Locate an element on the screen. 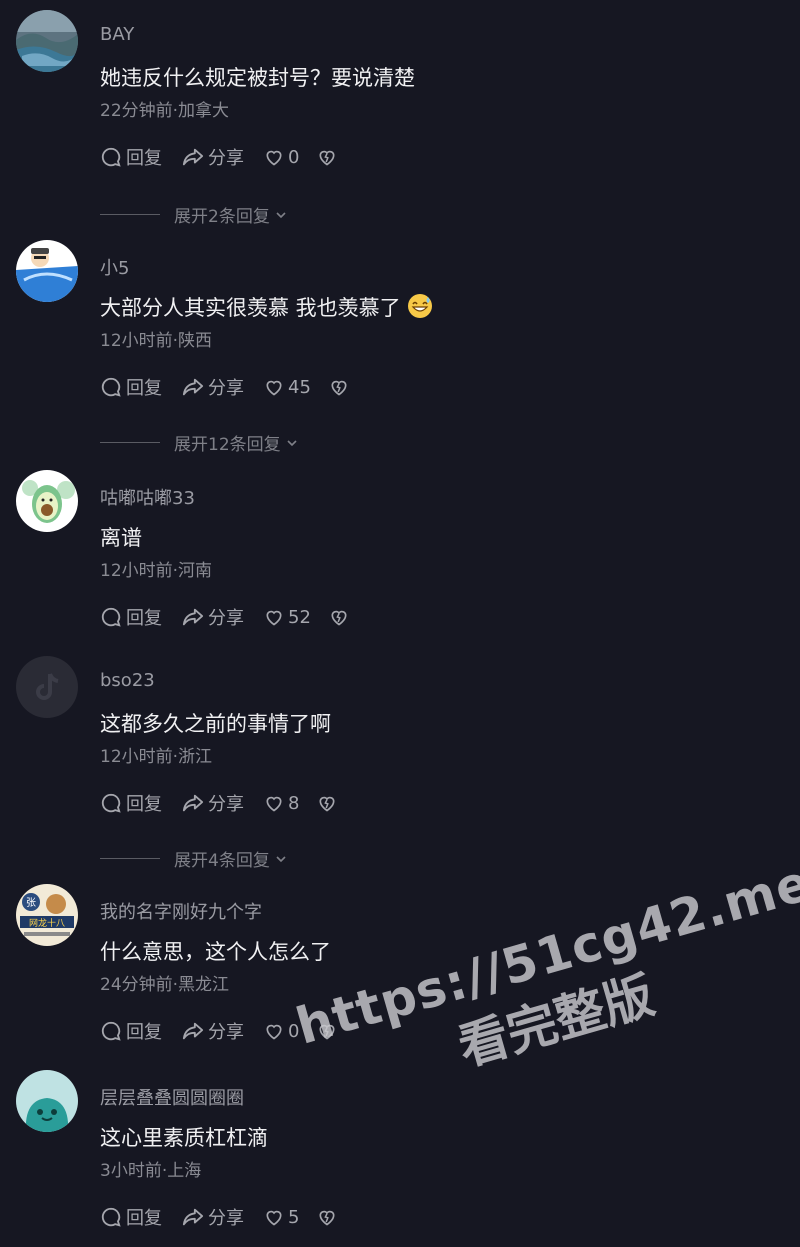 This screenshot has height=1247, width=800. like-count: 8 is located at coordinates (294, 803).